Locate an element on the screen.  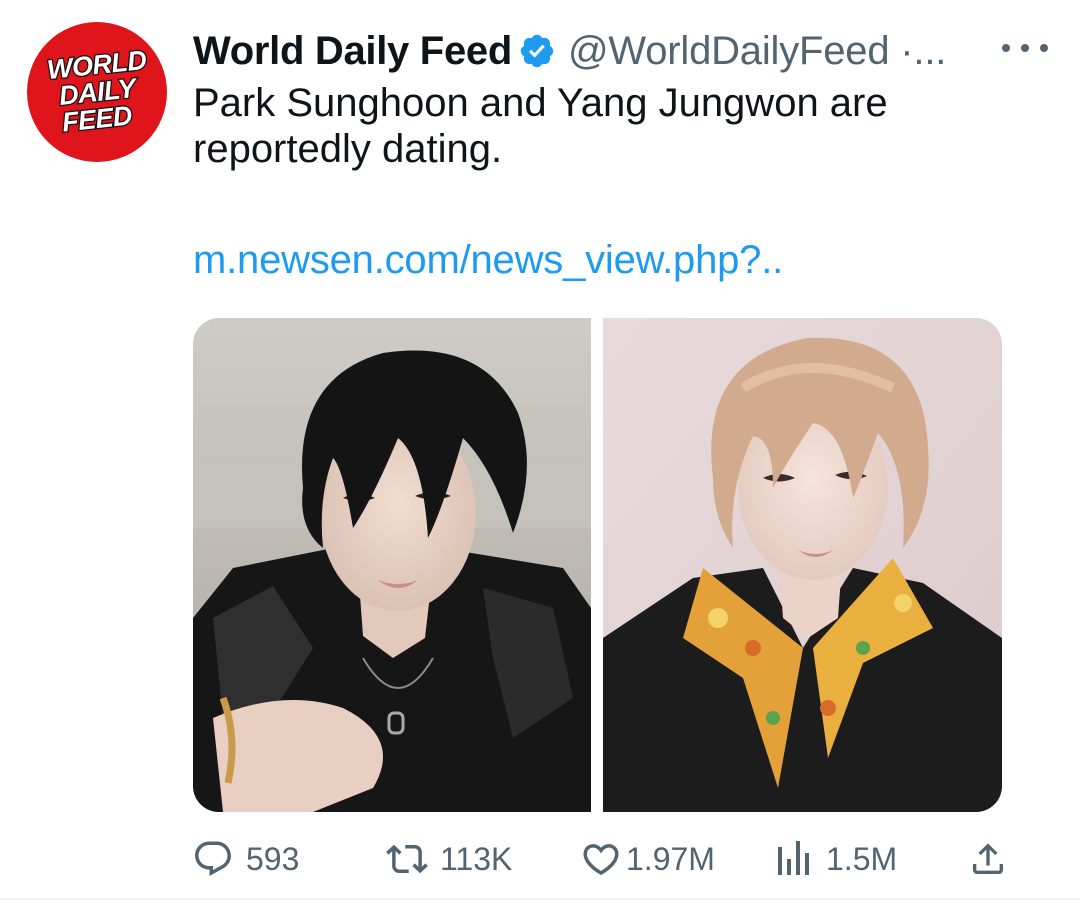
reply-icon is located at coordinates (213, 858).